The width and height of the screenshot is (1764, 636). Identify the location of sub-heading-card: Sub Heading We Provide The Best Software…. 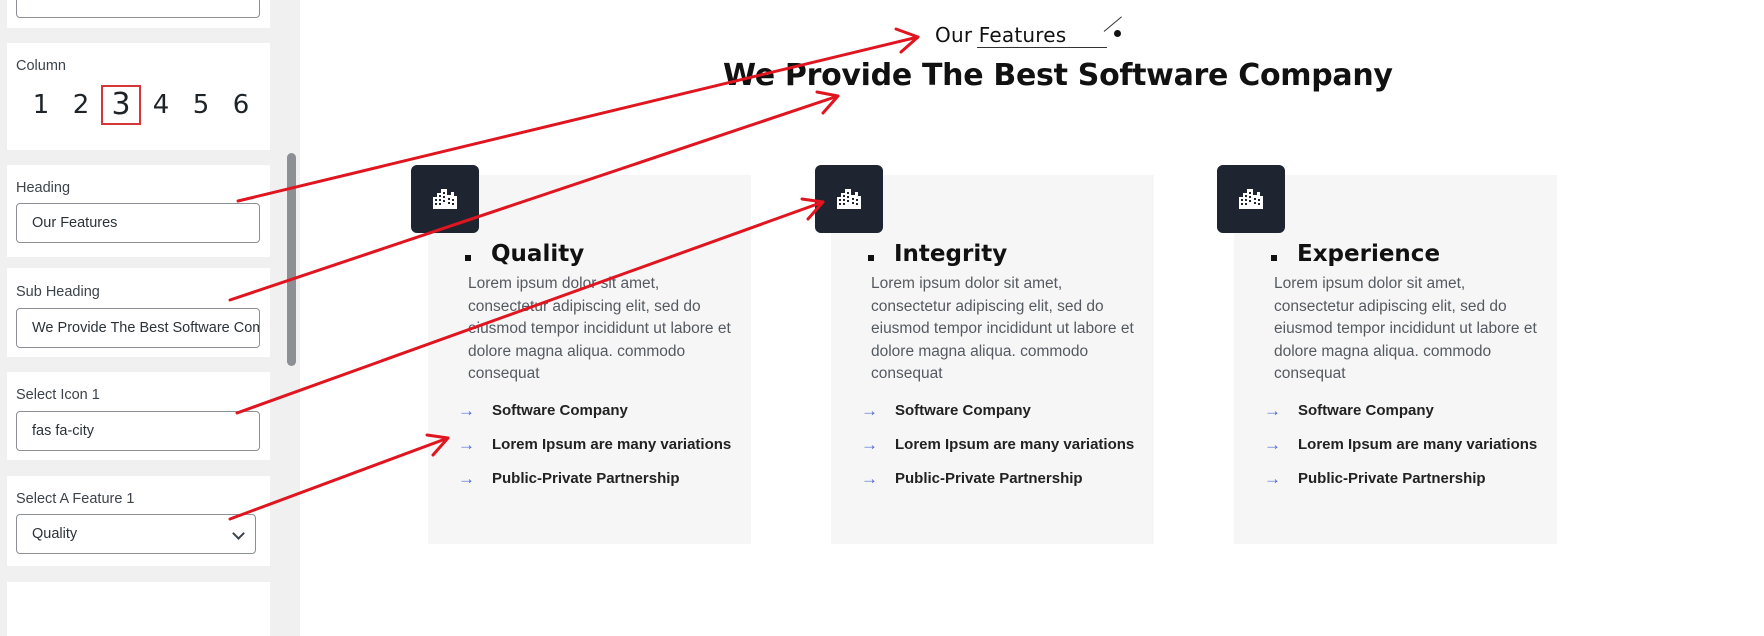
(138, 312).